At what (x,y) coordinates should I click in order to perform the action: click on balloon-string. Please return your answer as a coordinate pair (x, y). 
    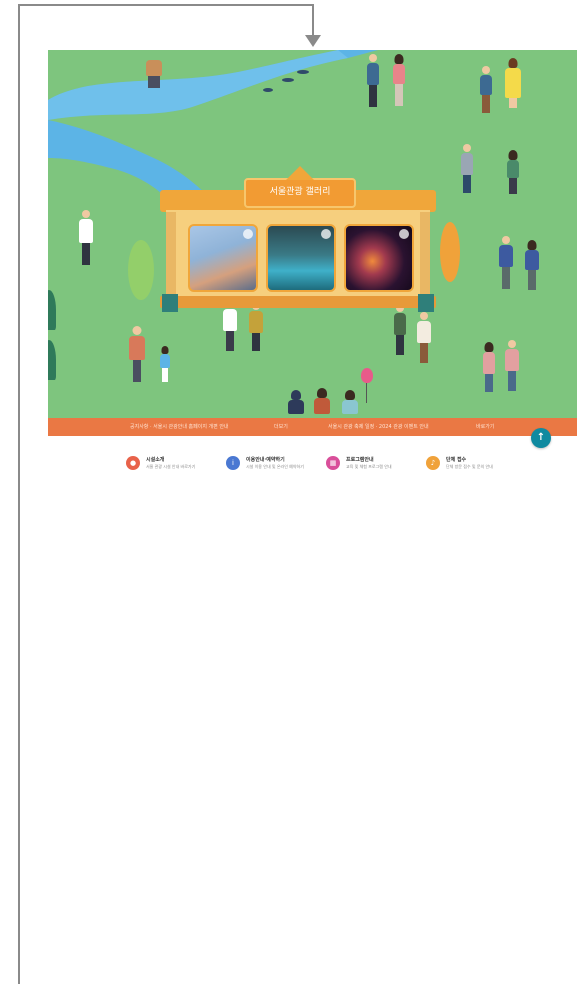
    Looking at the image, I should click on (366, 393).